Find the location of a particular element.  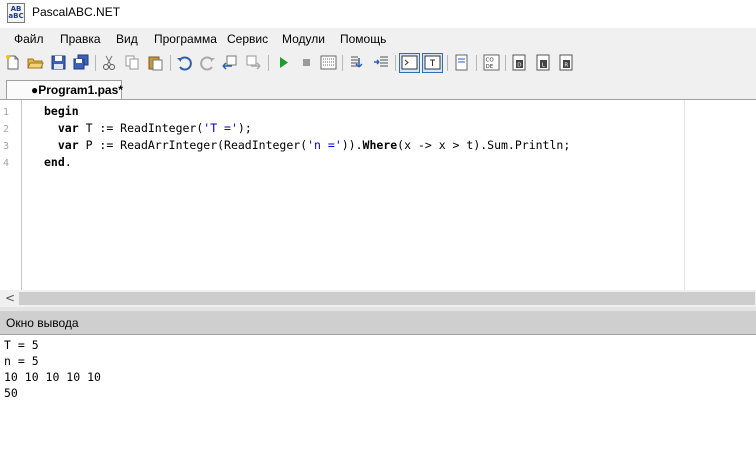

stop-icon is located at coordinates (306, 62).